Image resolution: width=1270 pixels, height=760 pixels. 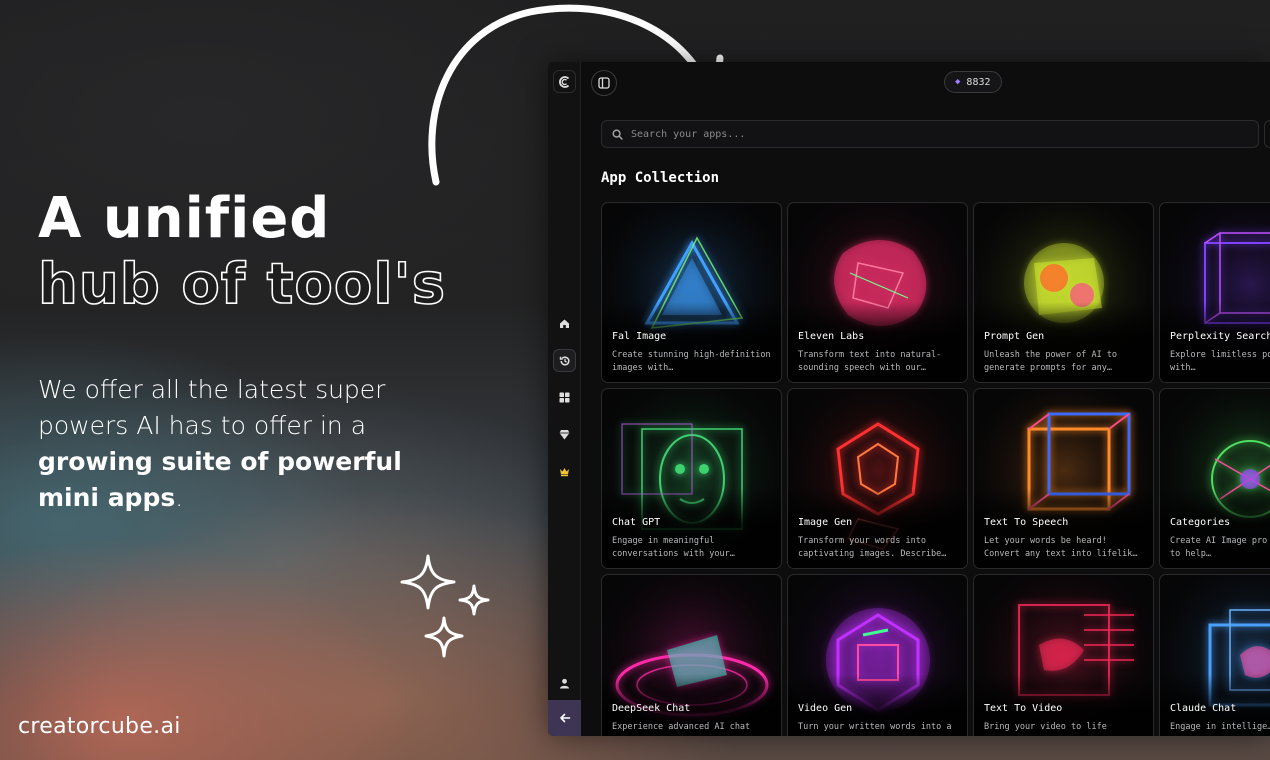 What do you see at coordinates (564, 81) in the screenshot?
I see `logo-icon` at bounding box center [564, 81].